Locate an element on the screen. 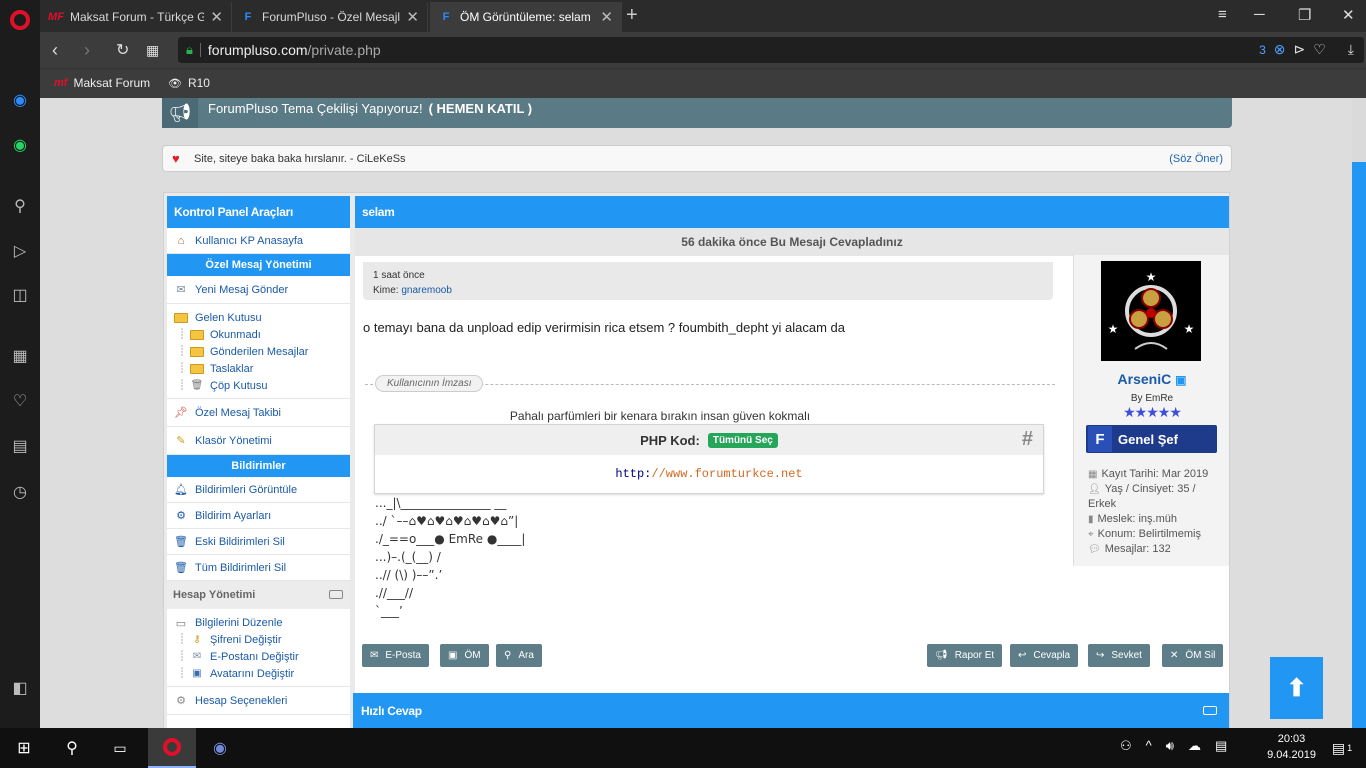 The height and width of the screenshot is (768, 1366). lock-icon: 🔒︎ is located at coordinates (189, 49).